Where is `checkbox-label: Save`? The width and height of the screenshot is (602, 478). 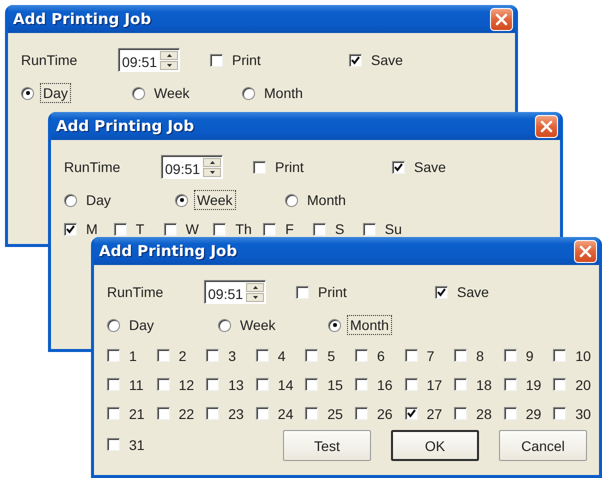 checkbox-label: Save is located at coordinates (387, 60).